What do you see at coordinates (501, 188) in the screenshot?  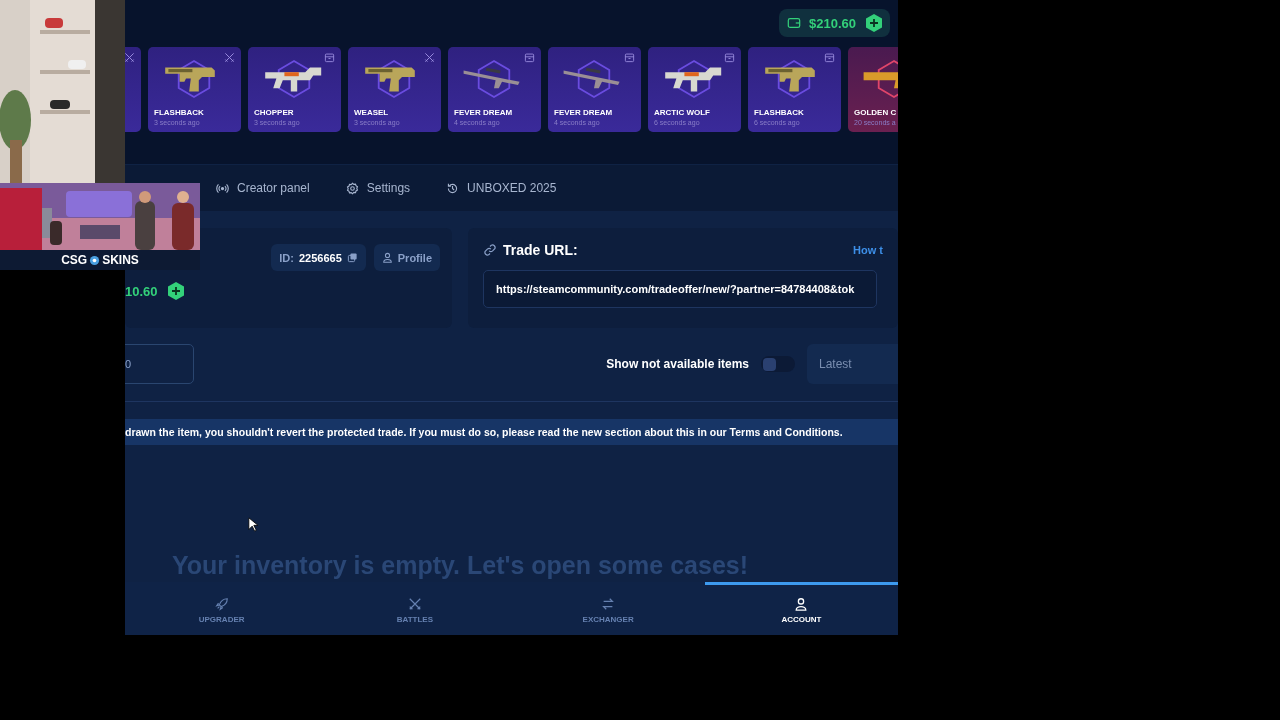 I see `account-nav-link: UNBOXED 2025` at bounding box center [501, 188].